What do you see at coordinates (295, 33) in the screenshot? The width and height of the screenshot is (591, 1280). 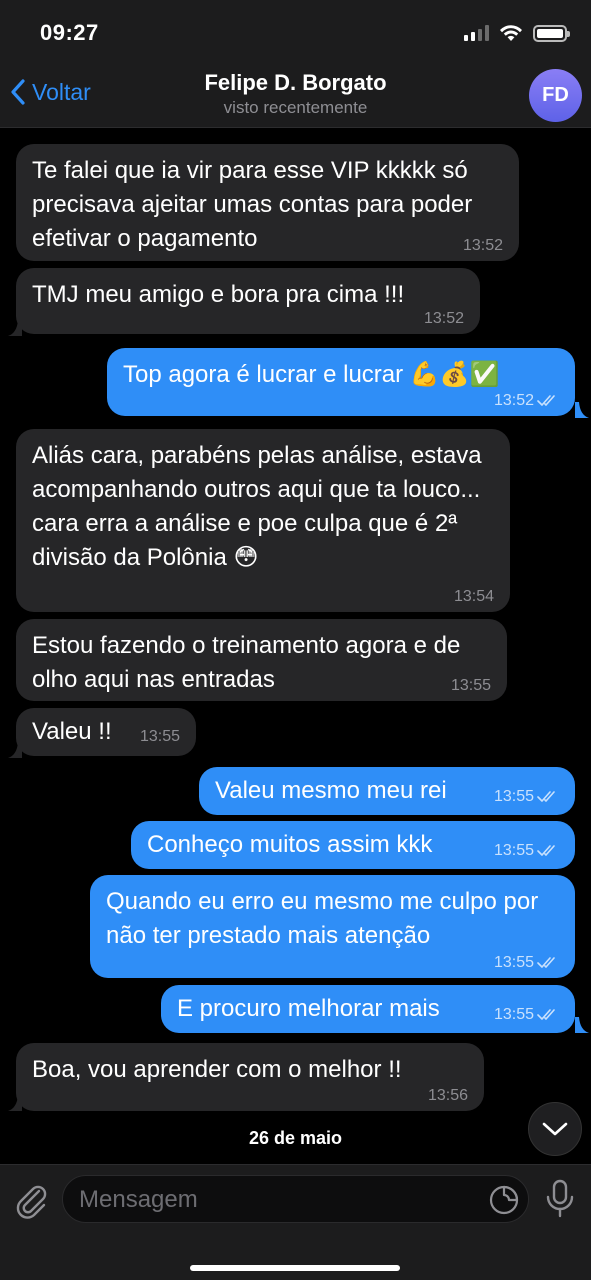 I see `status-bar: 09:27` at bounding box center [295, 33].